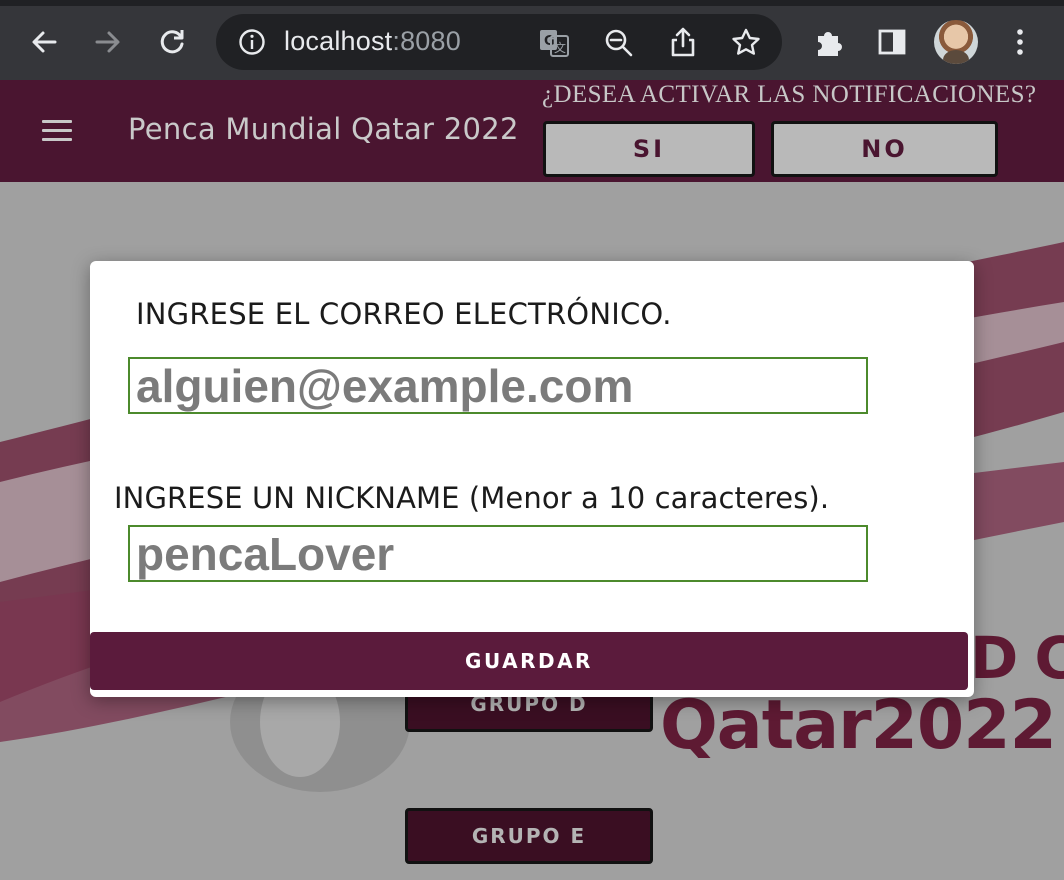 This screenshot has width=1064, height=880. Describe the element at coordinates (498, 553) in the screenshot. I see `nickname-field` at that location.